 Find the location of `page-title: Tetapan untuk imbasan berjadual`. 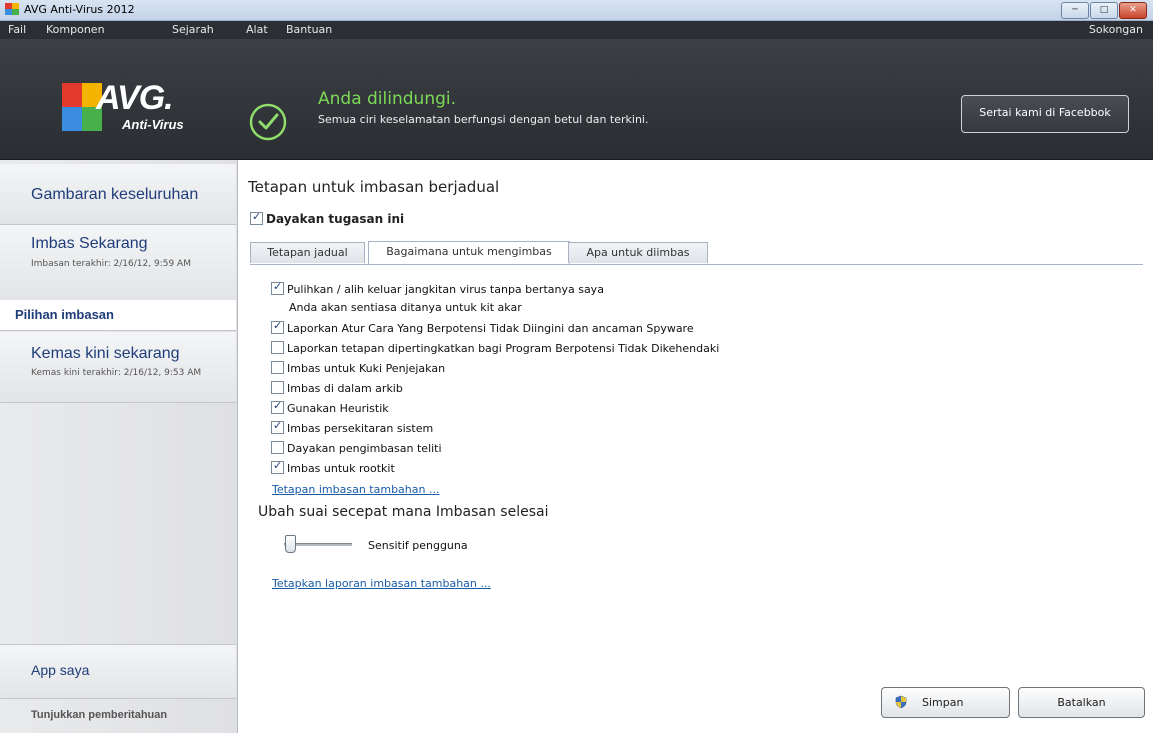

page-title: Tetapan untuk imbasan berjadual is located at coordinates (374, 187).